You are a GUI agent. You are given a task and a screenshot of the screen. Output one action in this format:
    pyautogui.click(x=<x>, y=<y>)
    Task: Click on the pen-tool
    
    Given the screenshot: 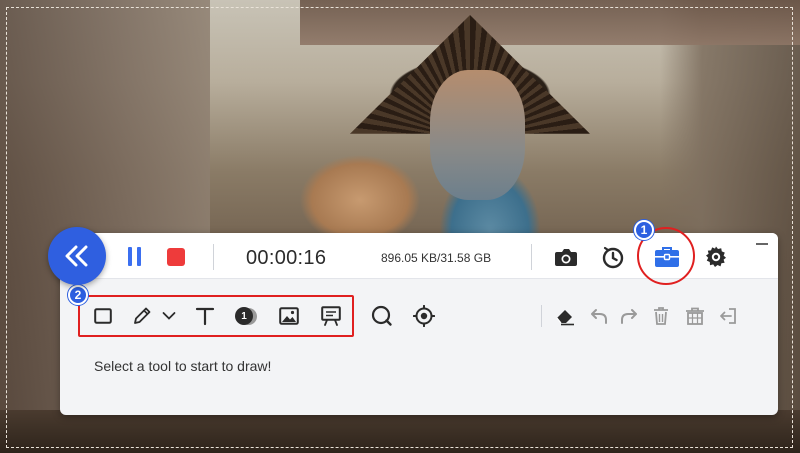 What is the action you would take?
    pyautogui.click(x=142, y=316)
    